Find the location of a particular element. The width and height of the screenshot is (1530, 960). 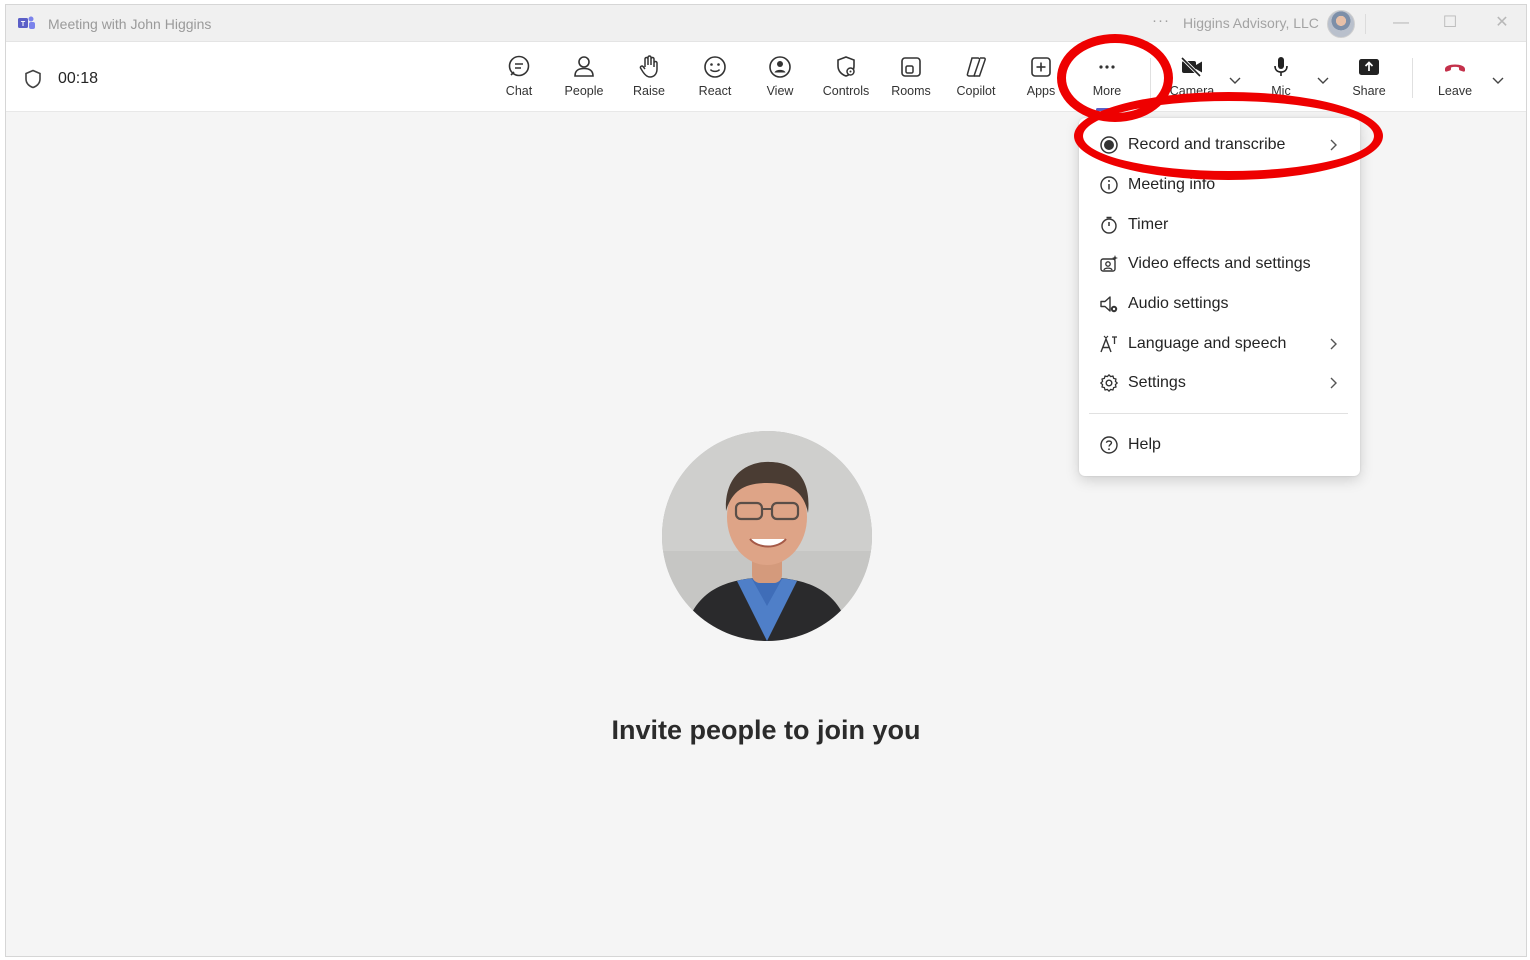

view-label: View is located at coordinates (780, 91).